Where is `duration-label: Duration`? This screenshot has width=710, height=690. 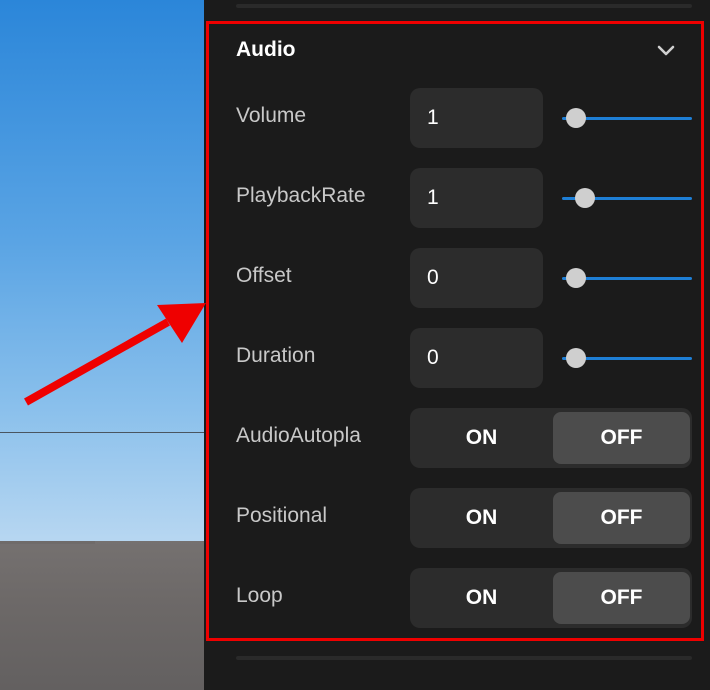 duration-label: Duration is located at coordinates (276, 355).